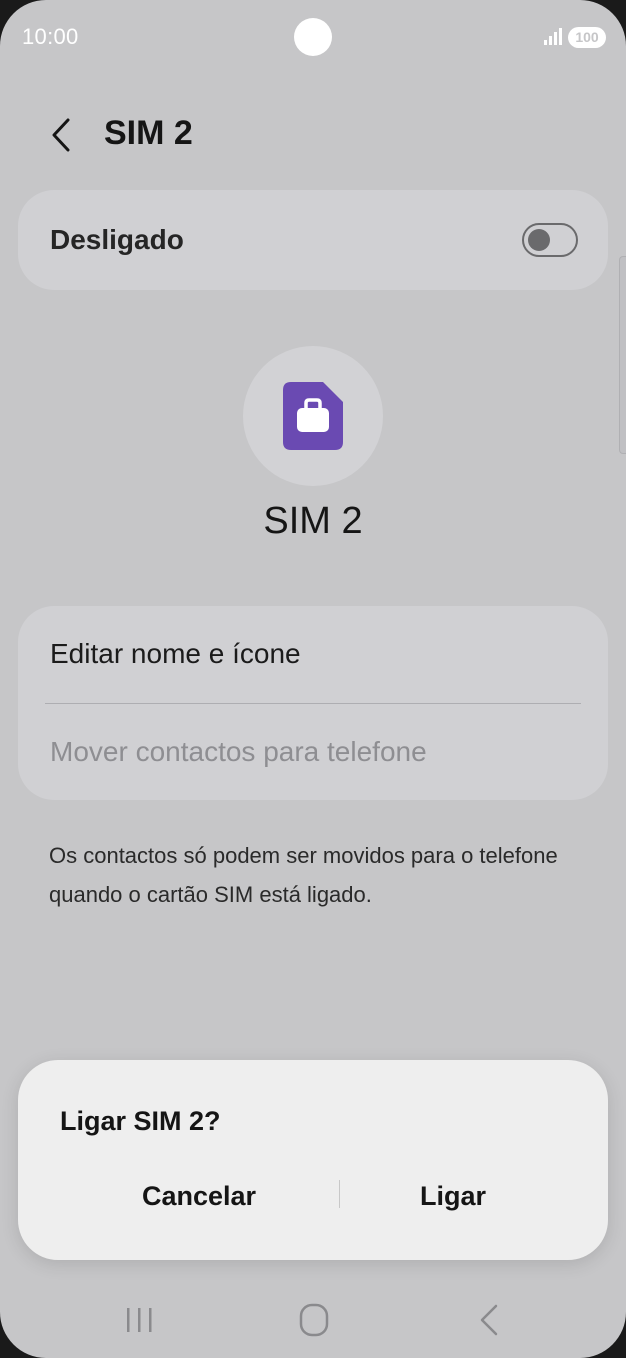  Describe the element at coordinates (489, 1320) in the screenshot. I see `back-icon` at that location.